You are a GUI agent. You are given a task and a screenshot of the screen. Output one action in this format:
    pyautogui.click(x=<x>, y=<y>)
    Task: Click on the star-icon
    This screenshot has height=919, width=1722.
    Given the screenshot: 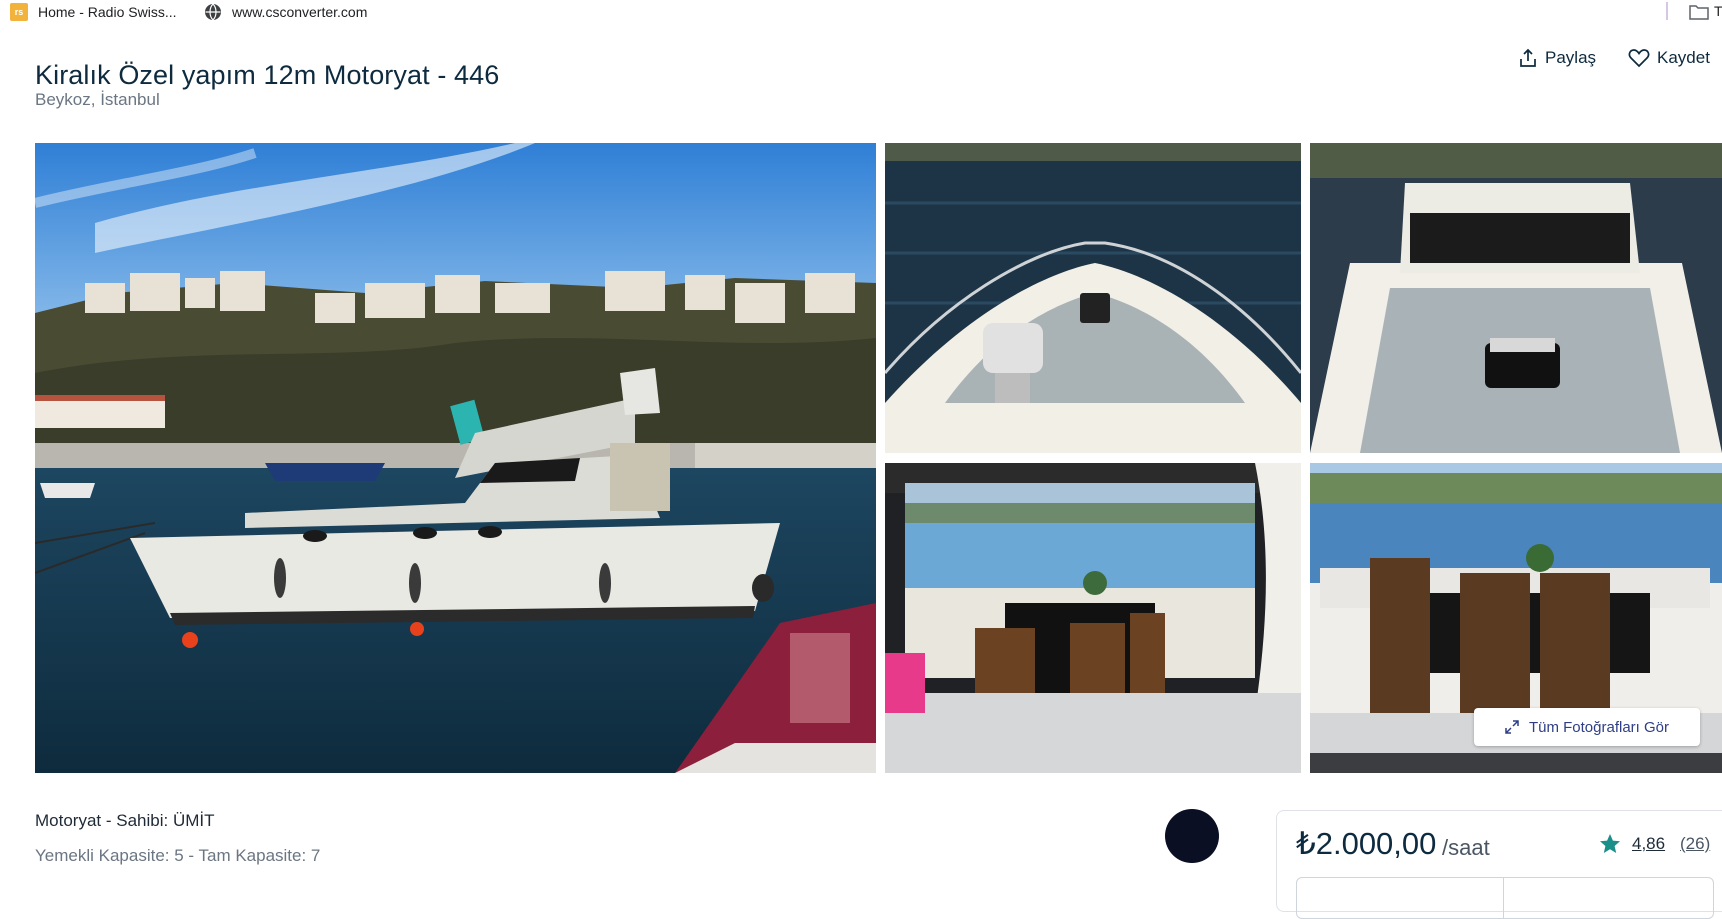 What is the action you would take?
    pyautogui.click(x=1610, y=843)
    